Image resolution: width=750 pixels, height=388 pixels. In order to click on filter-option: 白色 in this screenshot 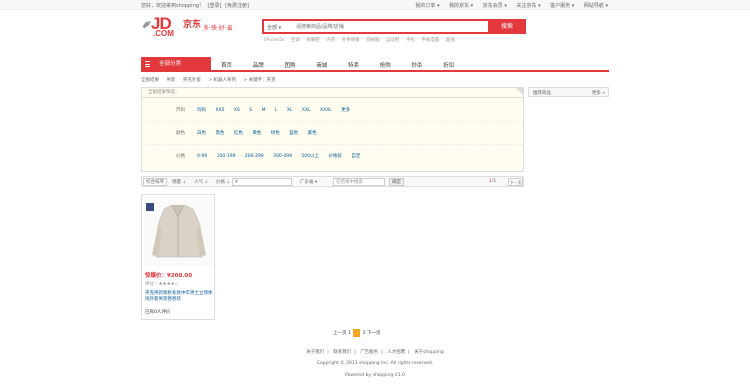, I will do `click(201, 133)`.